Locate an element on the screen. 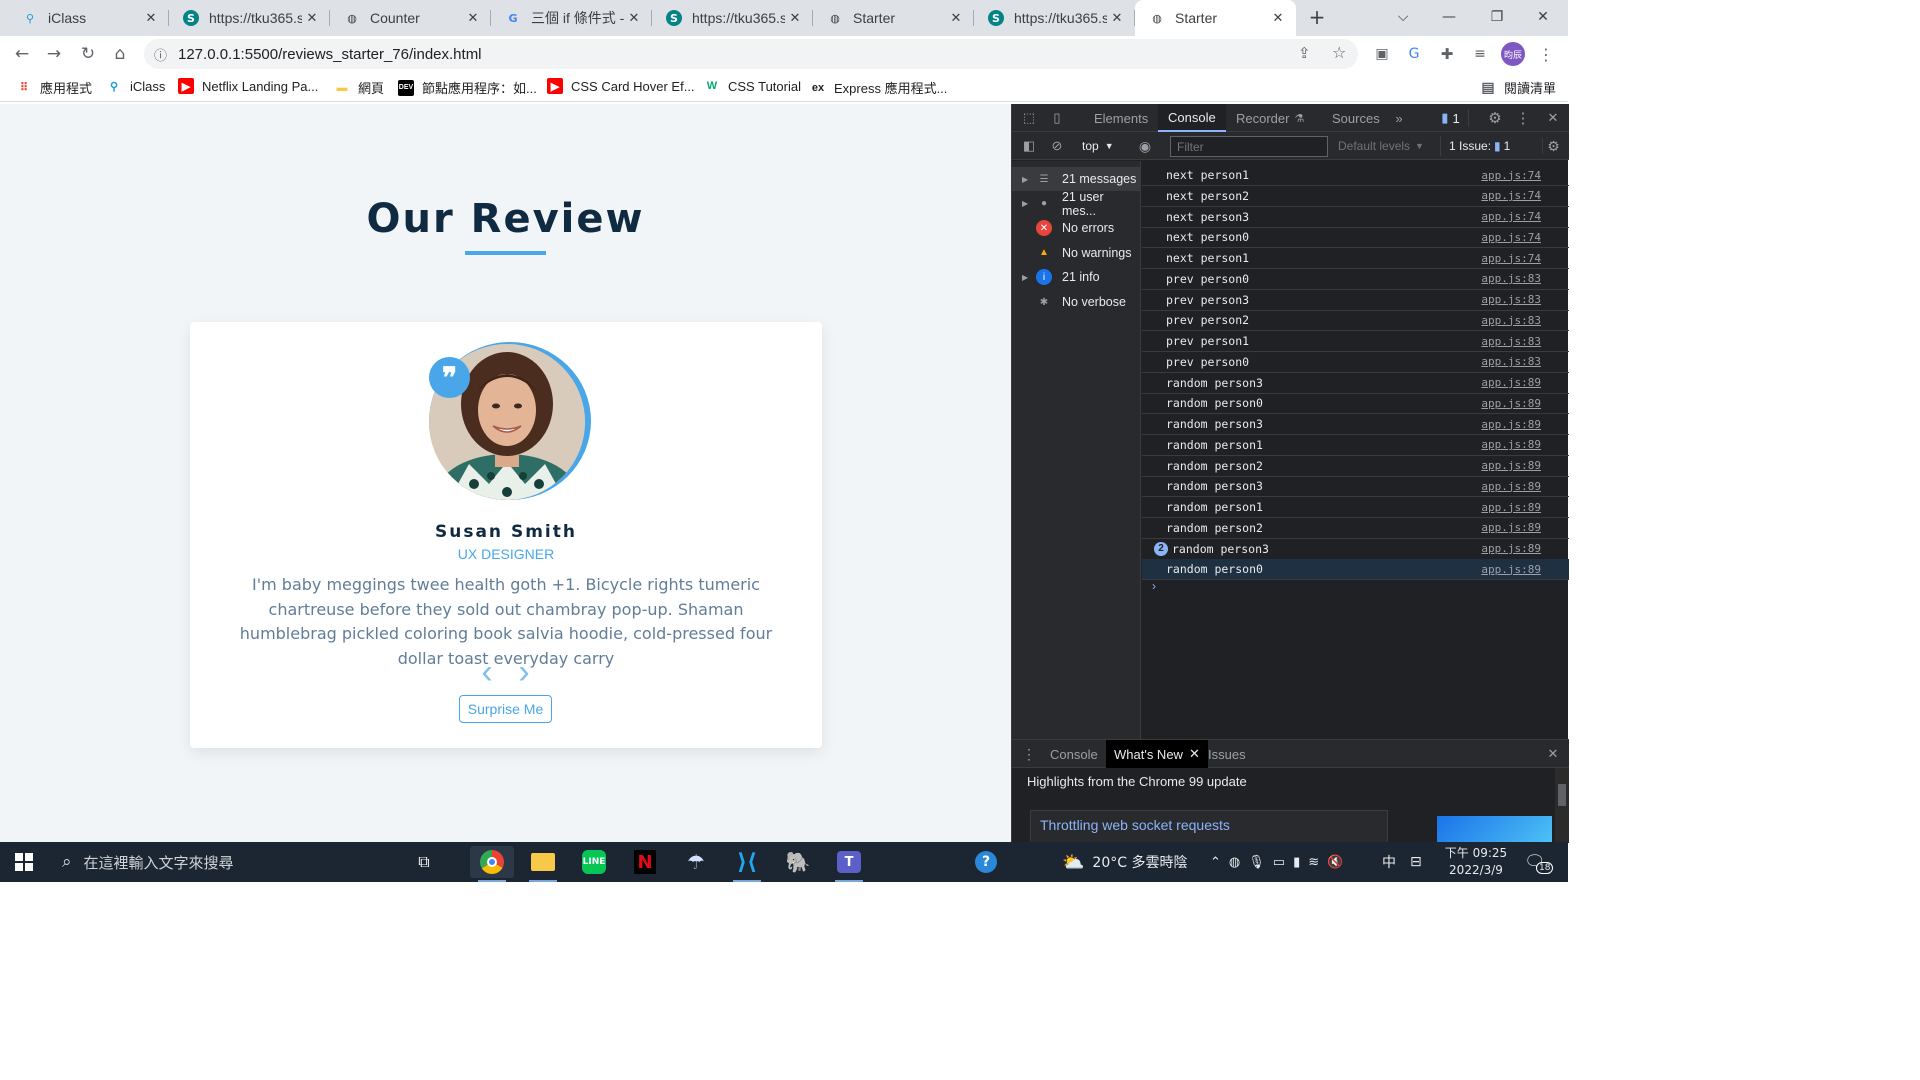  taskbar-search: ⌕ 在這裡輸入文字來搜尋 is located at coordinates (248, 862).